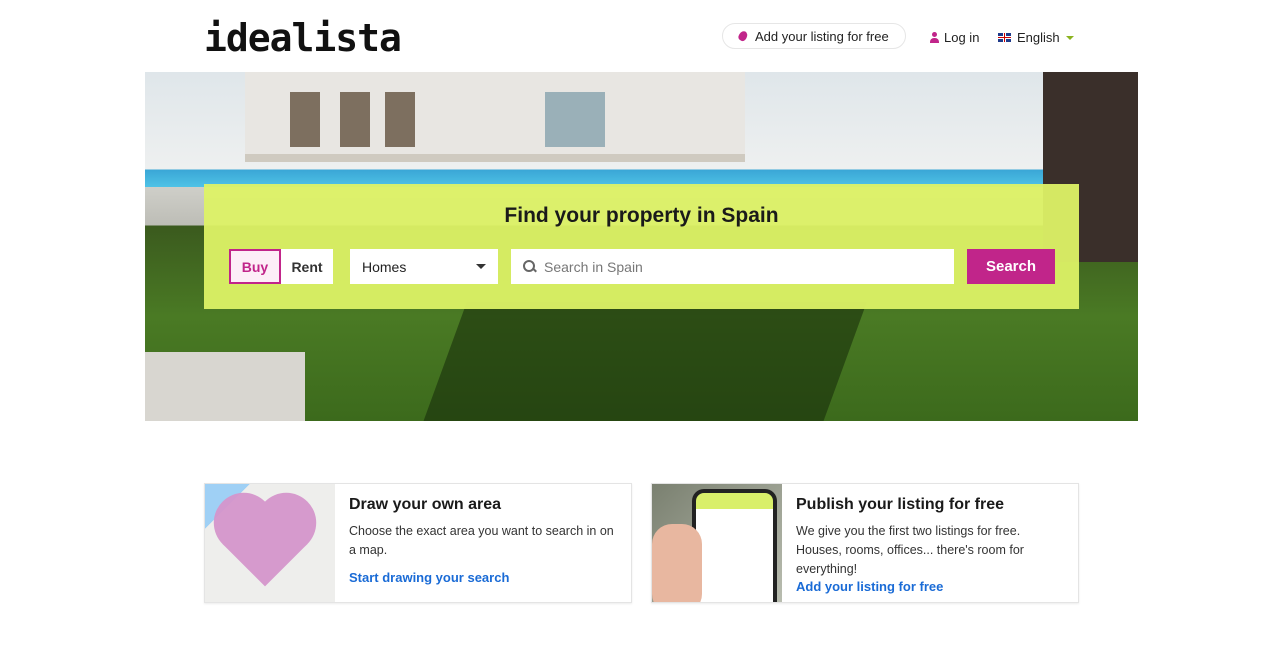  Describe the element at coordinates (255, 266) in the screenshot. I see `tab-buy: Buy` at that location.